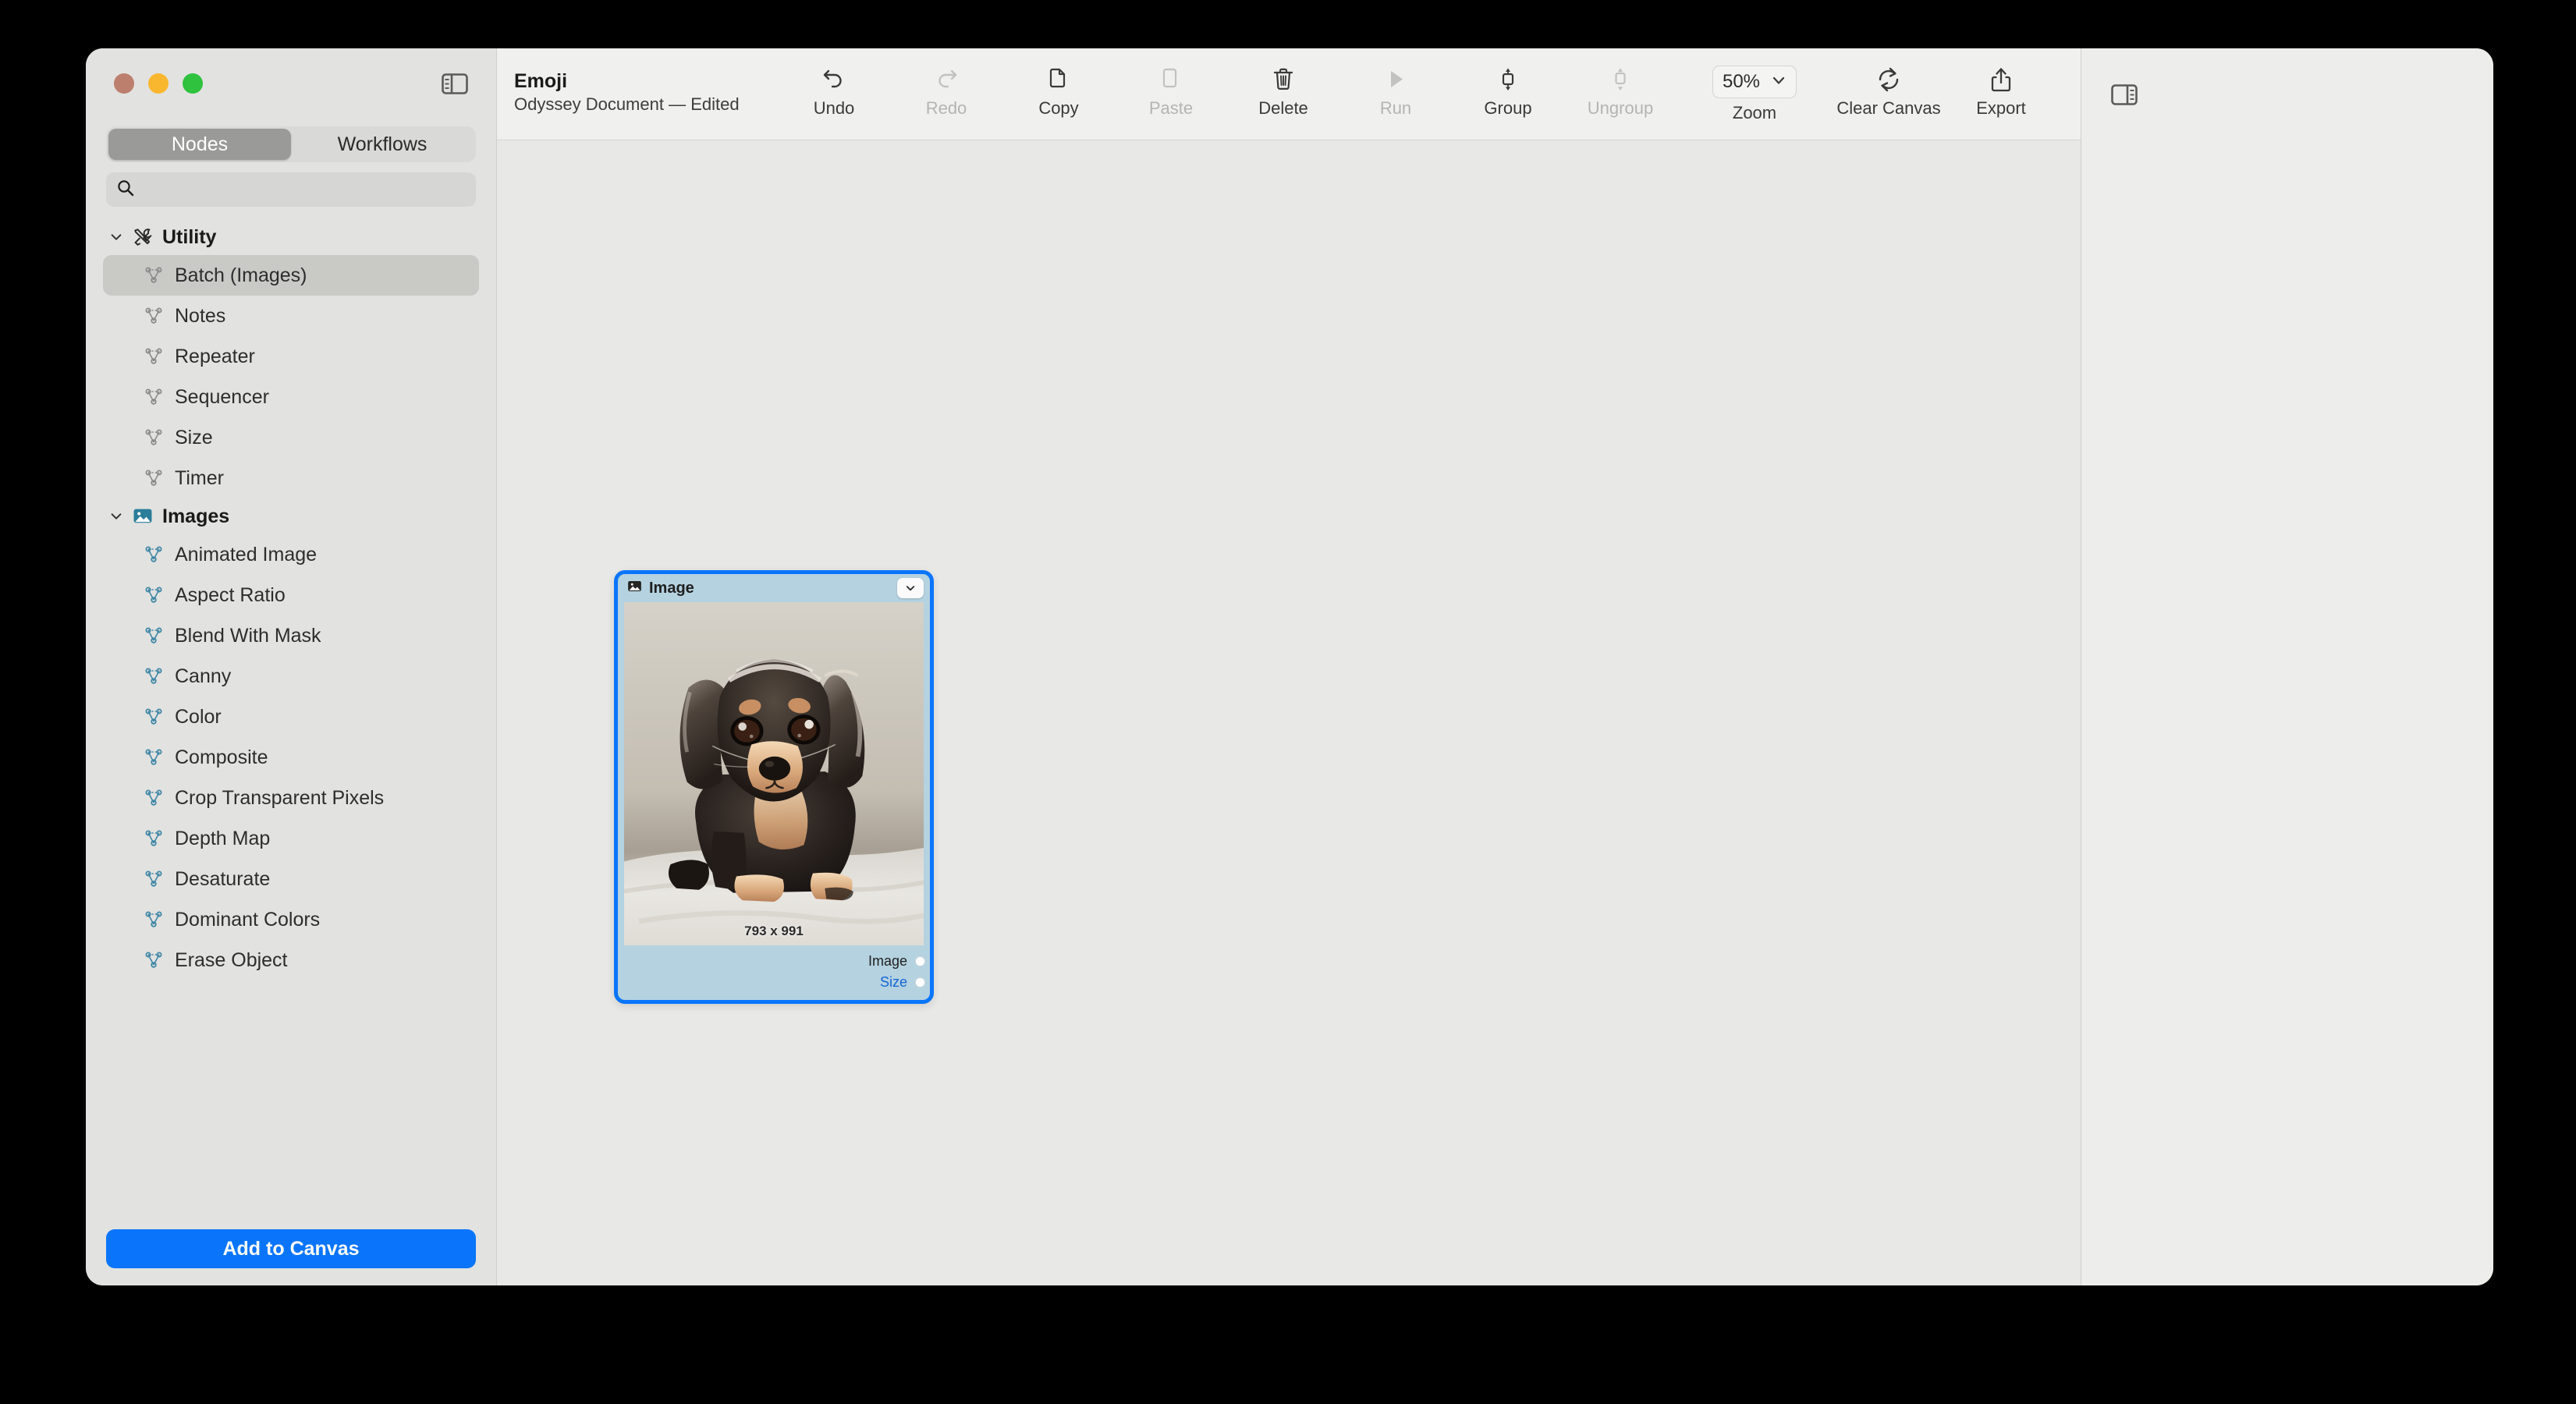 This screenshot has height=1404, width=2576. Describe the element at coordinates (1508, 80) in the screenshot. I see `group-icon` at that location.